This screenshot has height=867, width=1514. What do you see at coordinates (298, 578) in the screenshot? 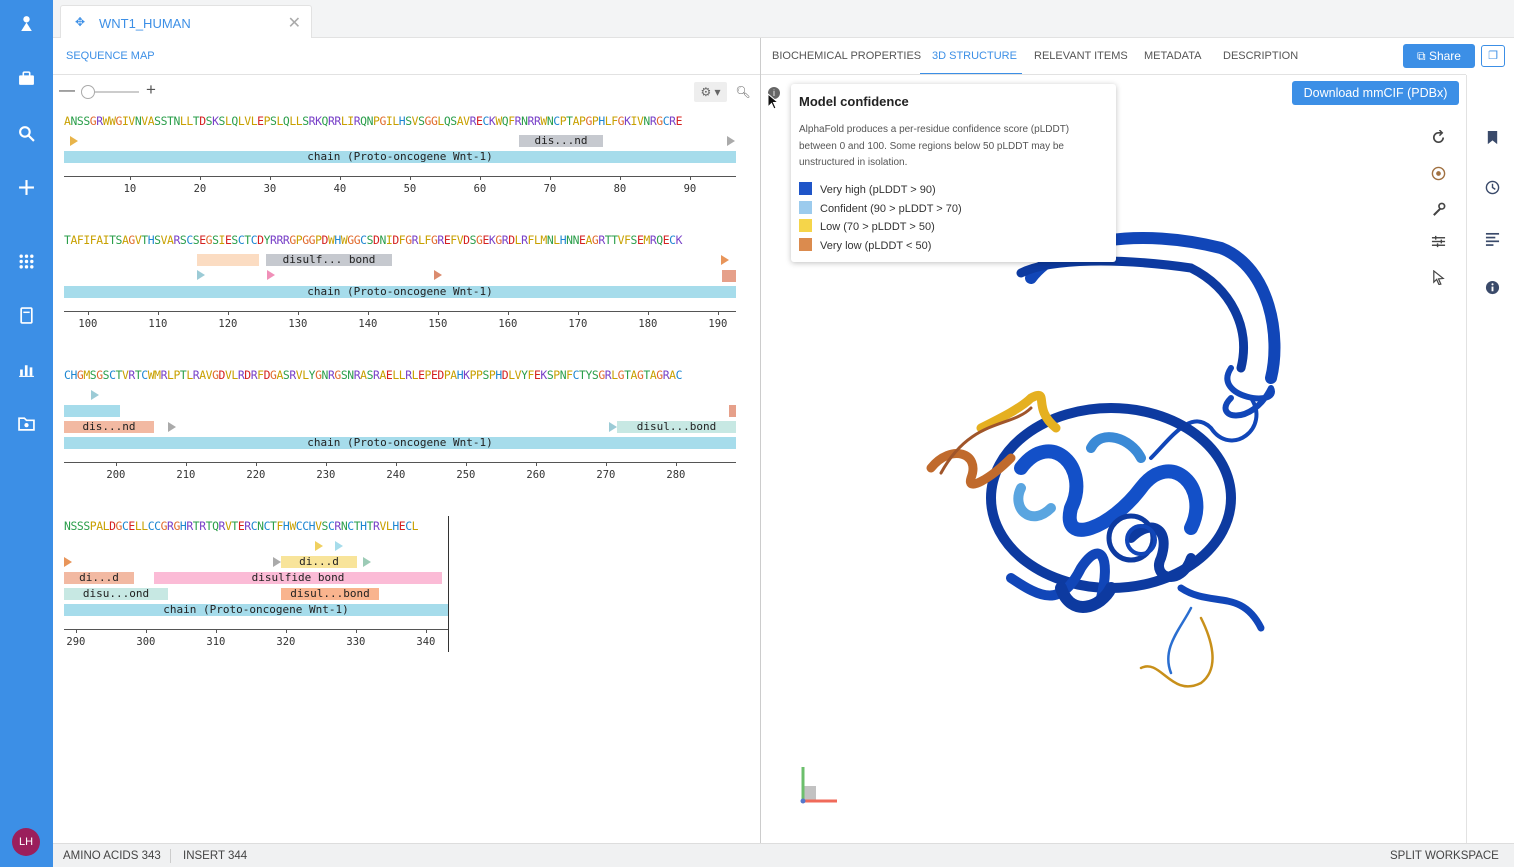
I see `feature-disulfide-bond: disulfide bond` at bounding box center [298, 578].